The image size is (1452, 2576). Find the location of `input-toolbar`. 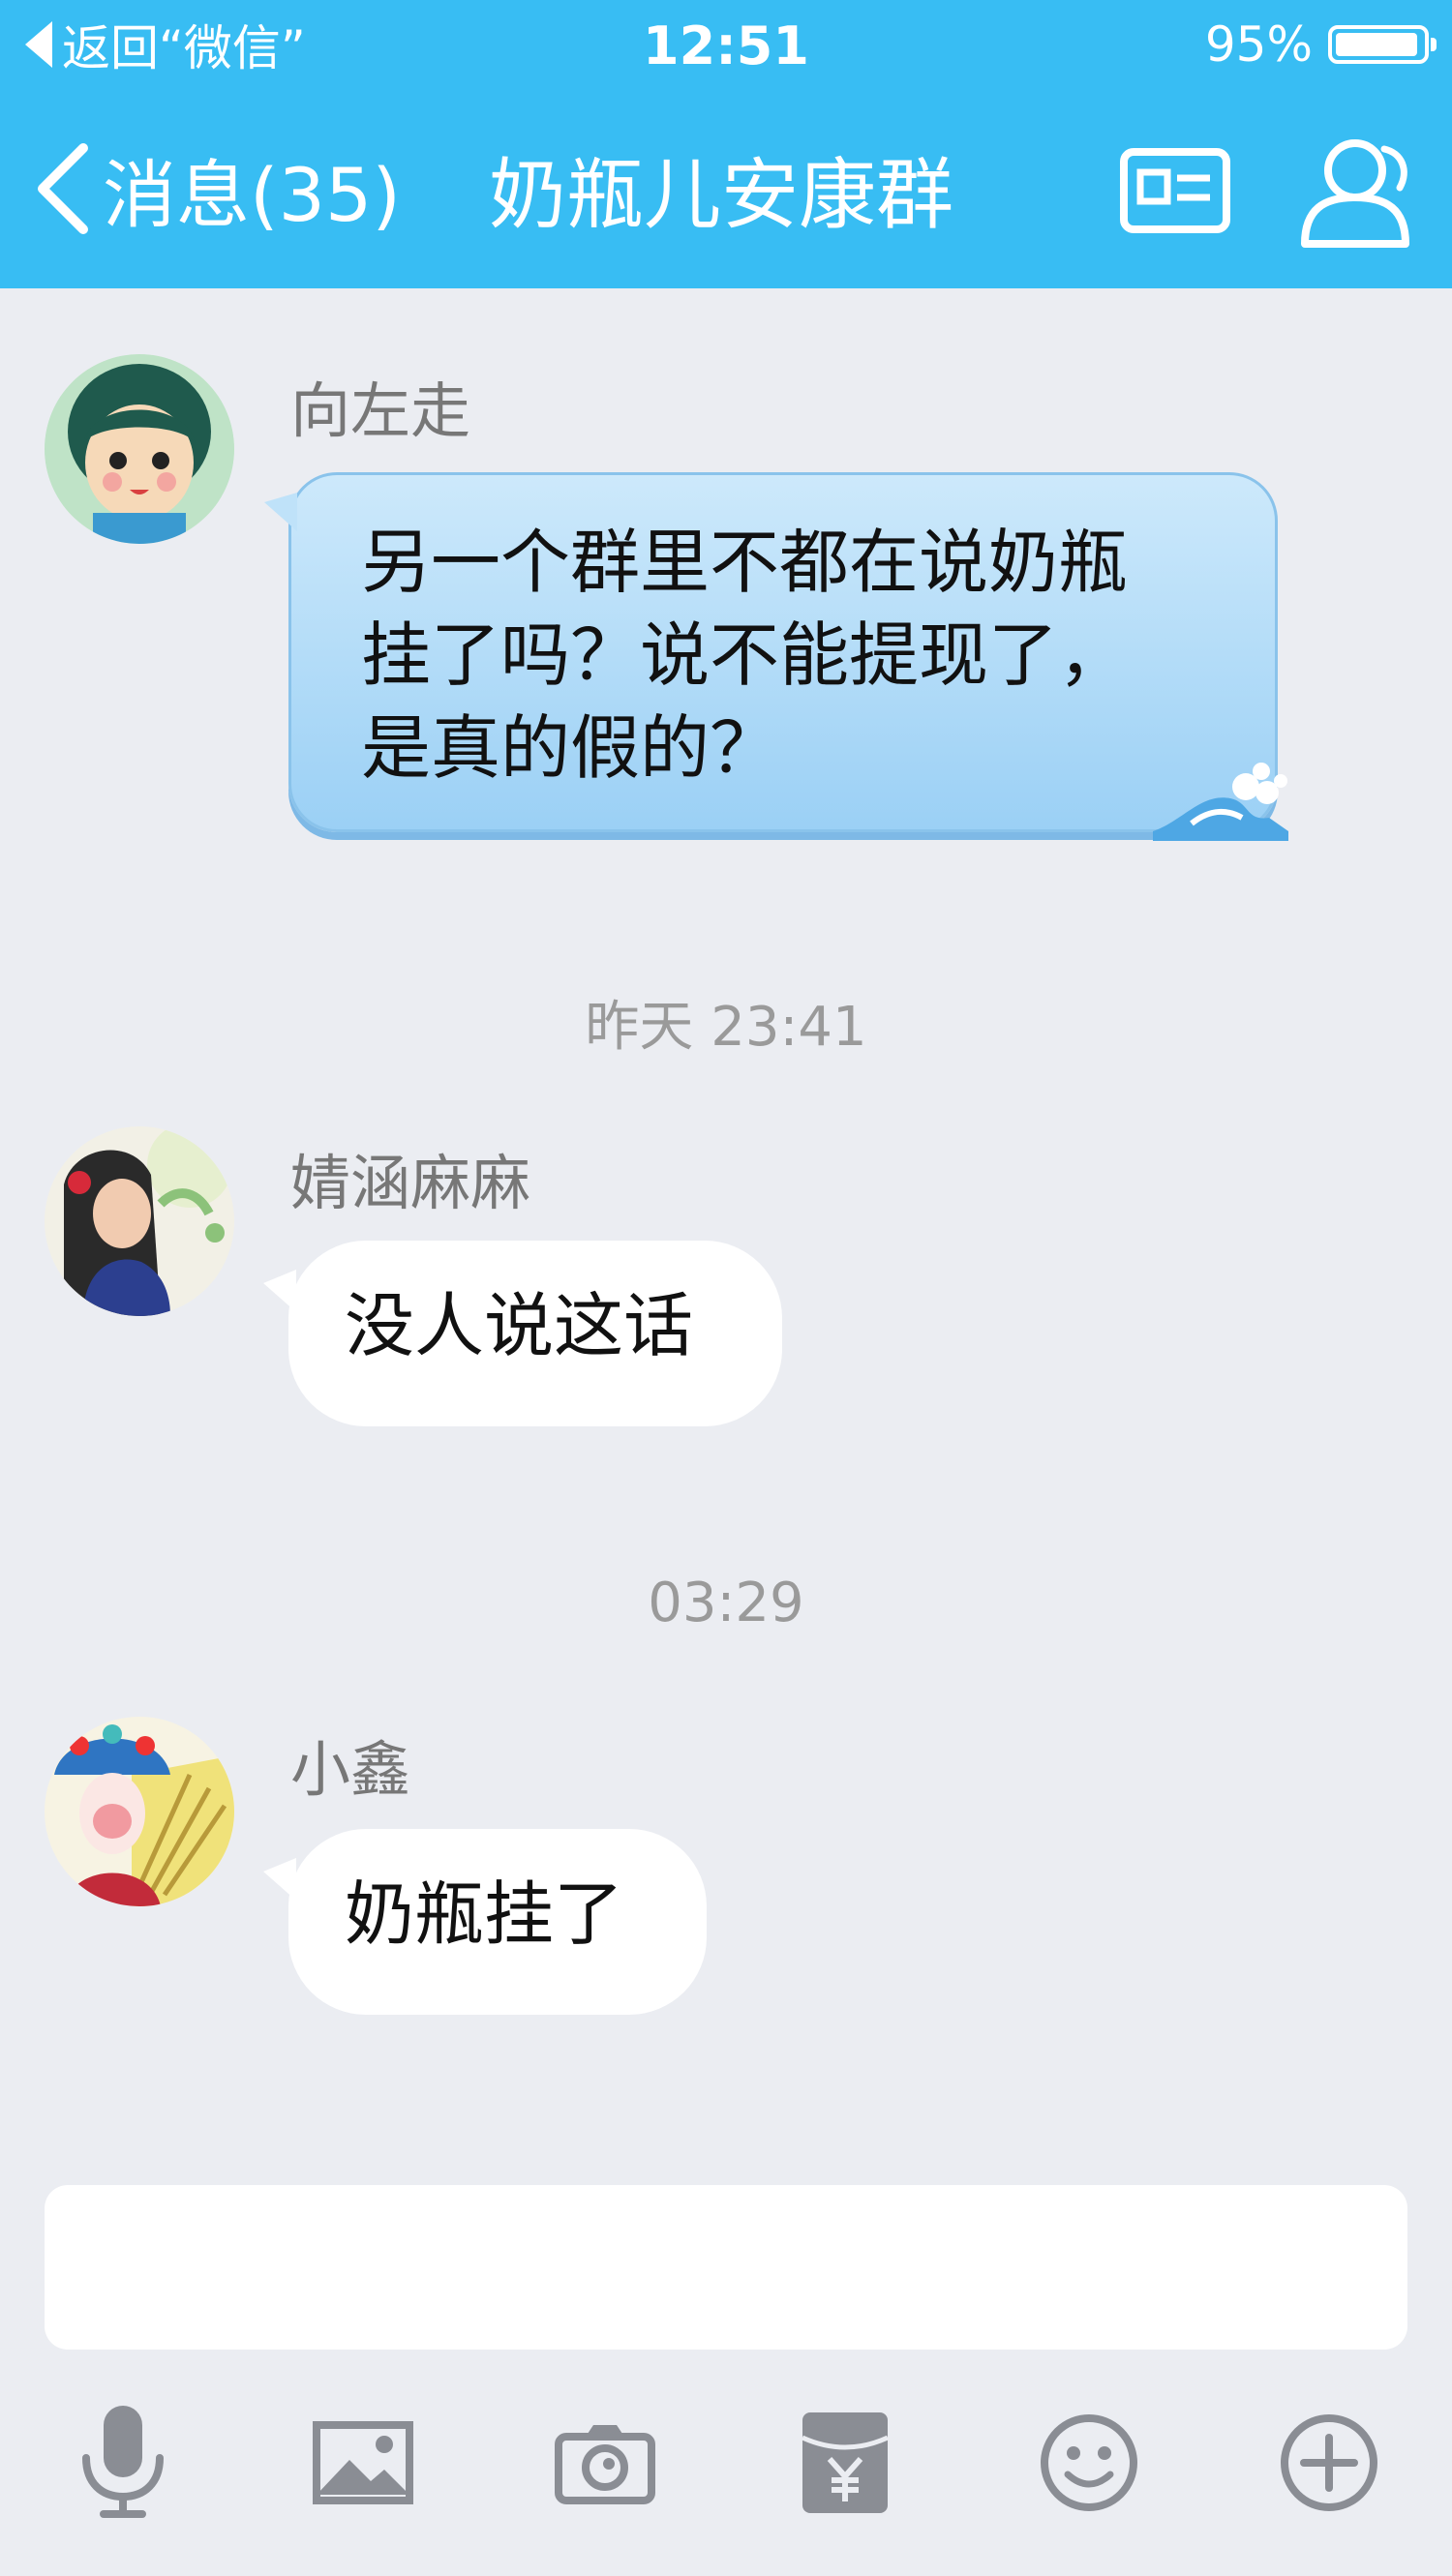

input-toolbar is located at coordinates (726, 2463).